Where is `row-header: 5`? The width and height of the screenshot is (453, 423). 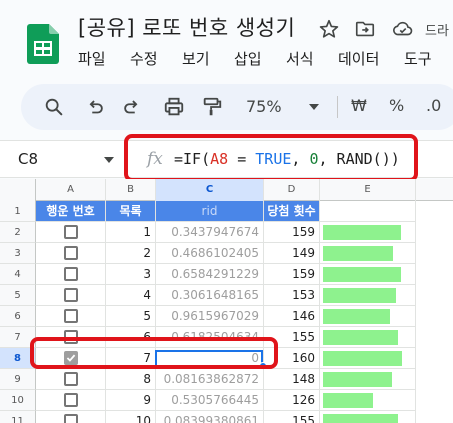 row-header: 5 is located at coordinates (18, 295).